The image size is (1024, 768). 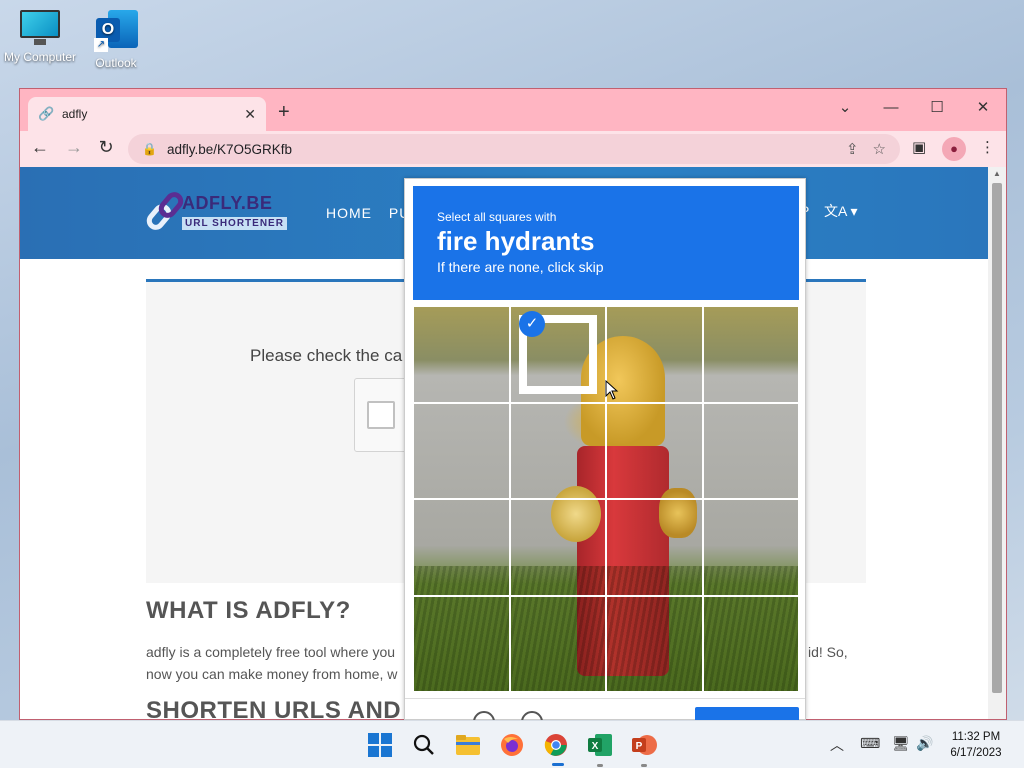 I want to click on svg-text: P, so click(x=639, y=746).